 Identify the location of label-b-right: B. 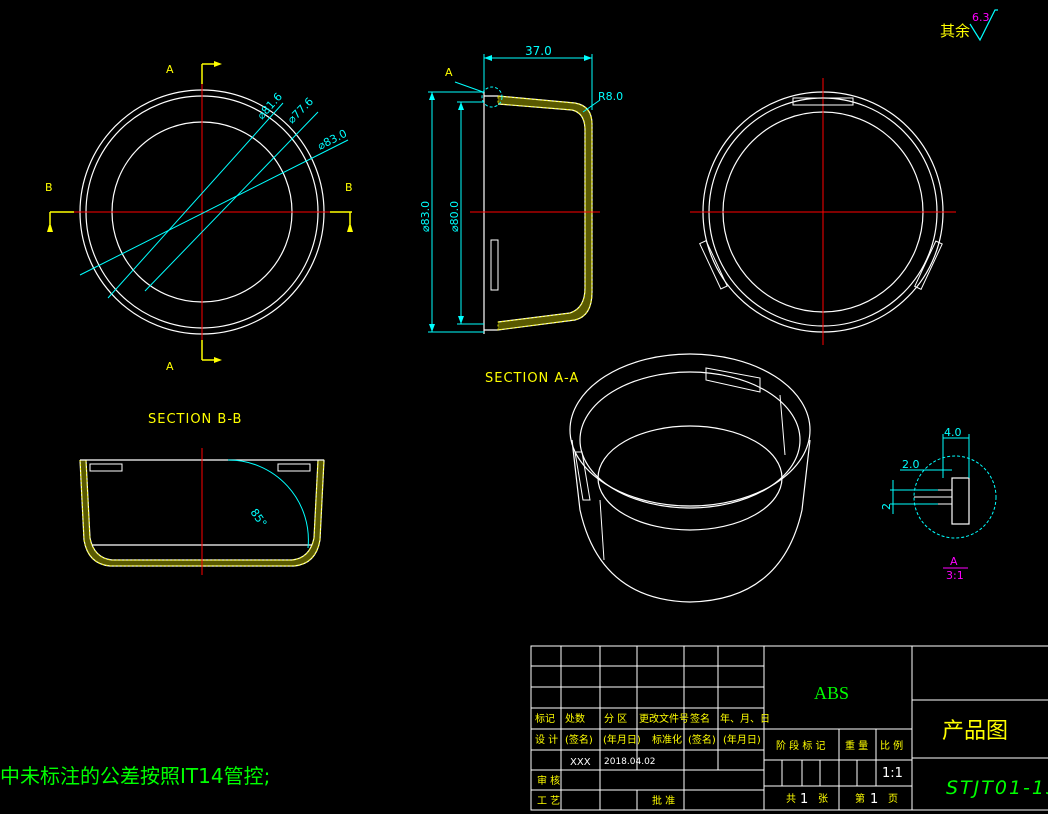
(349, 187).